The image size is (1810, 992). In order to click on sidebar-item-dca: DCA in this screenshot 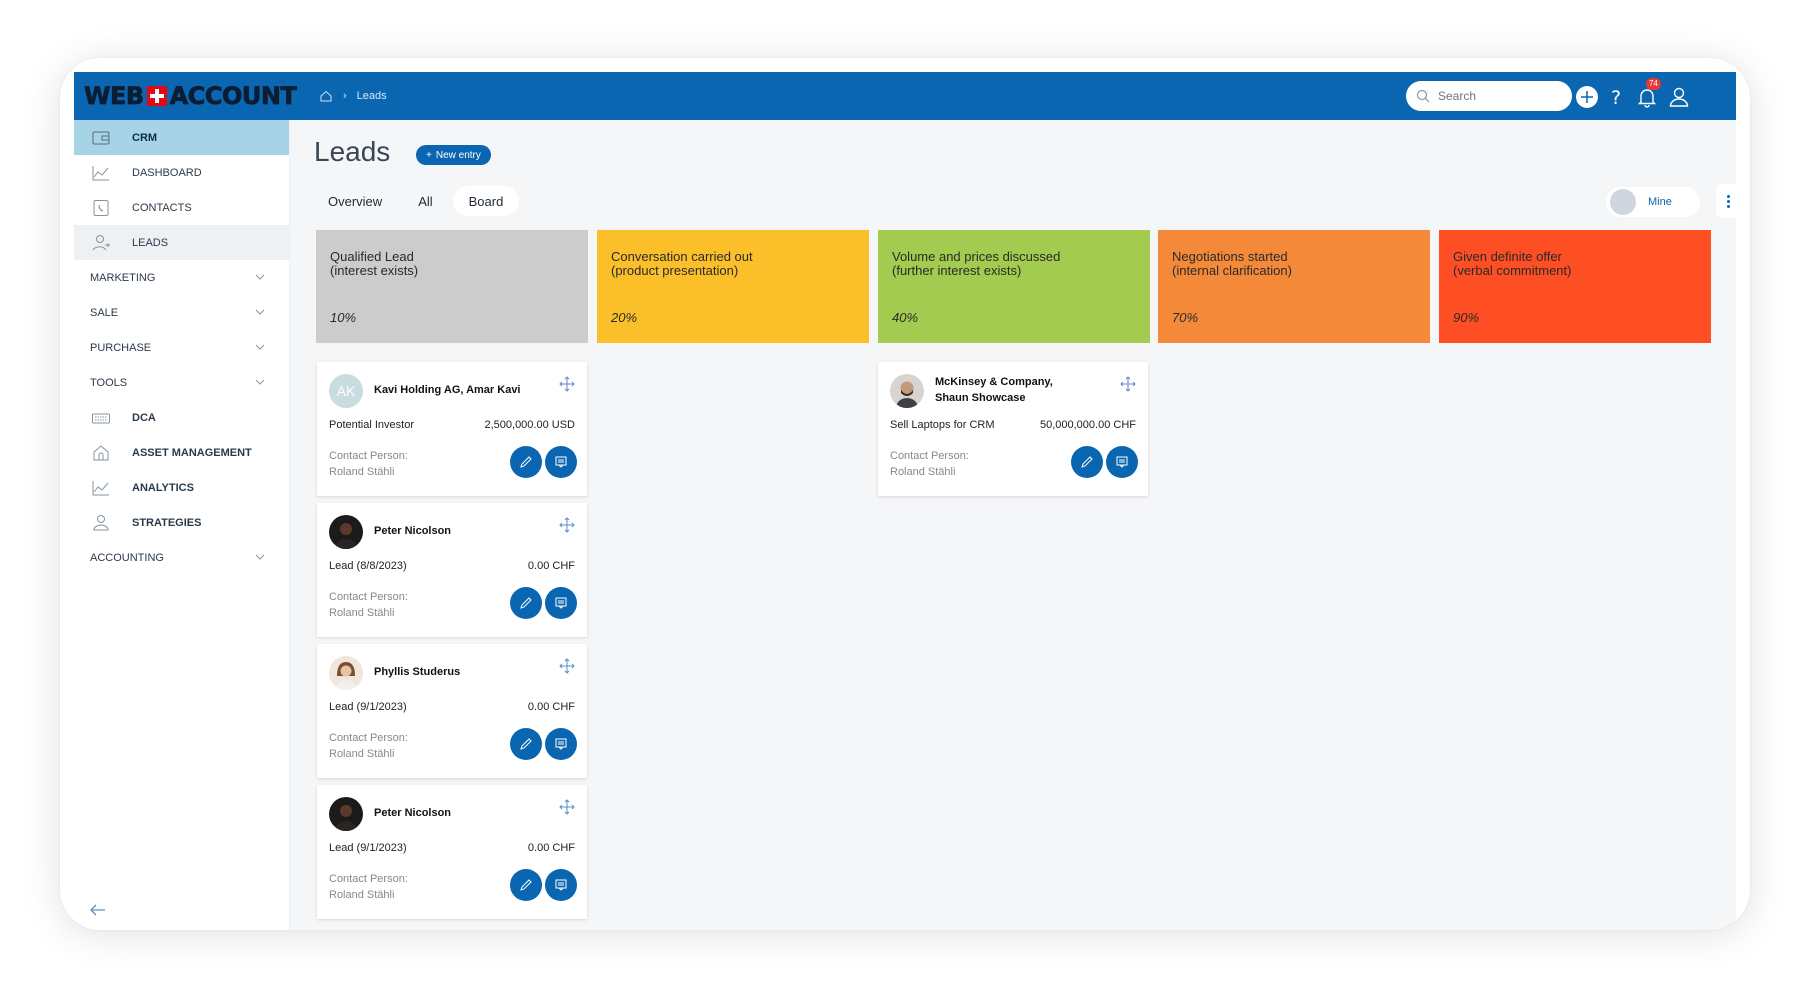, I will do `click(181, 417)`.